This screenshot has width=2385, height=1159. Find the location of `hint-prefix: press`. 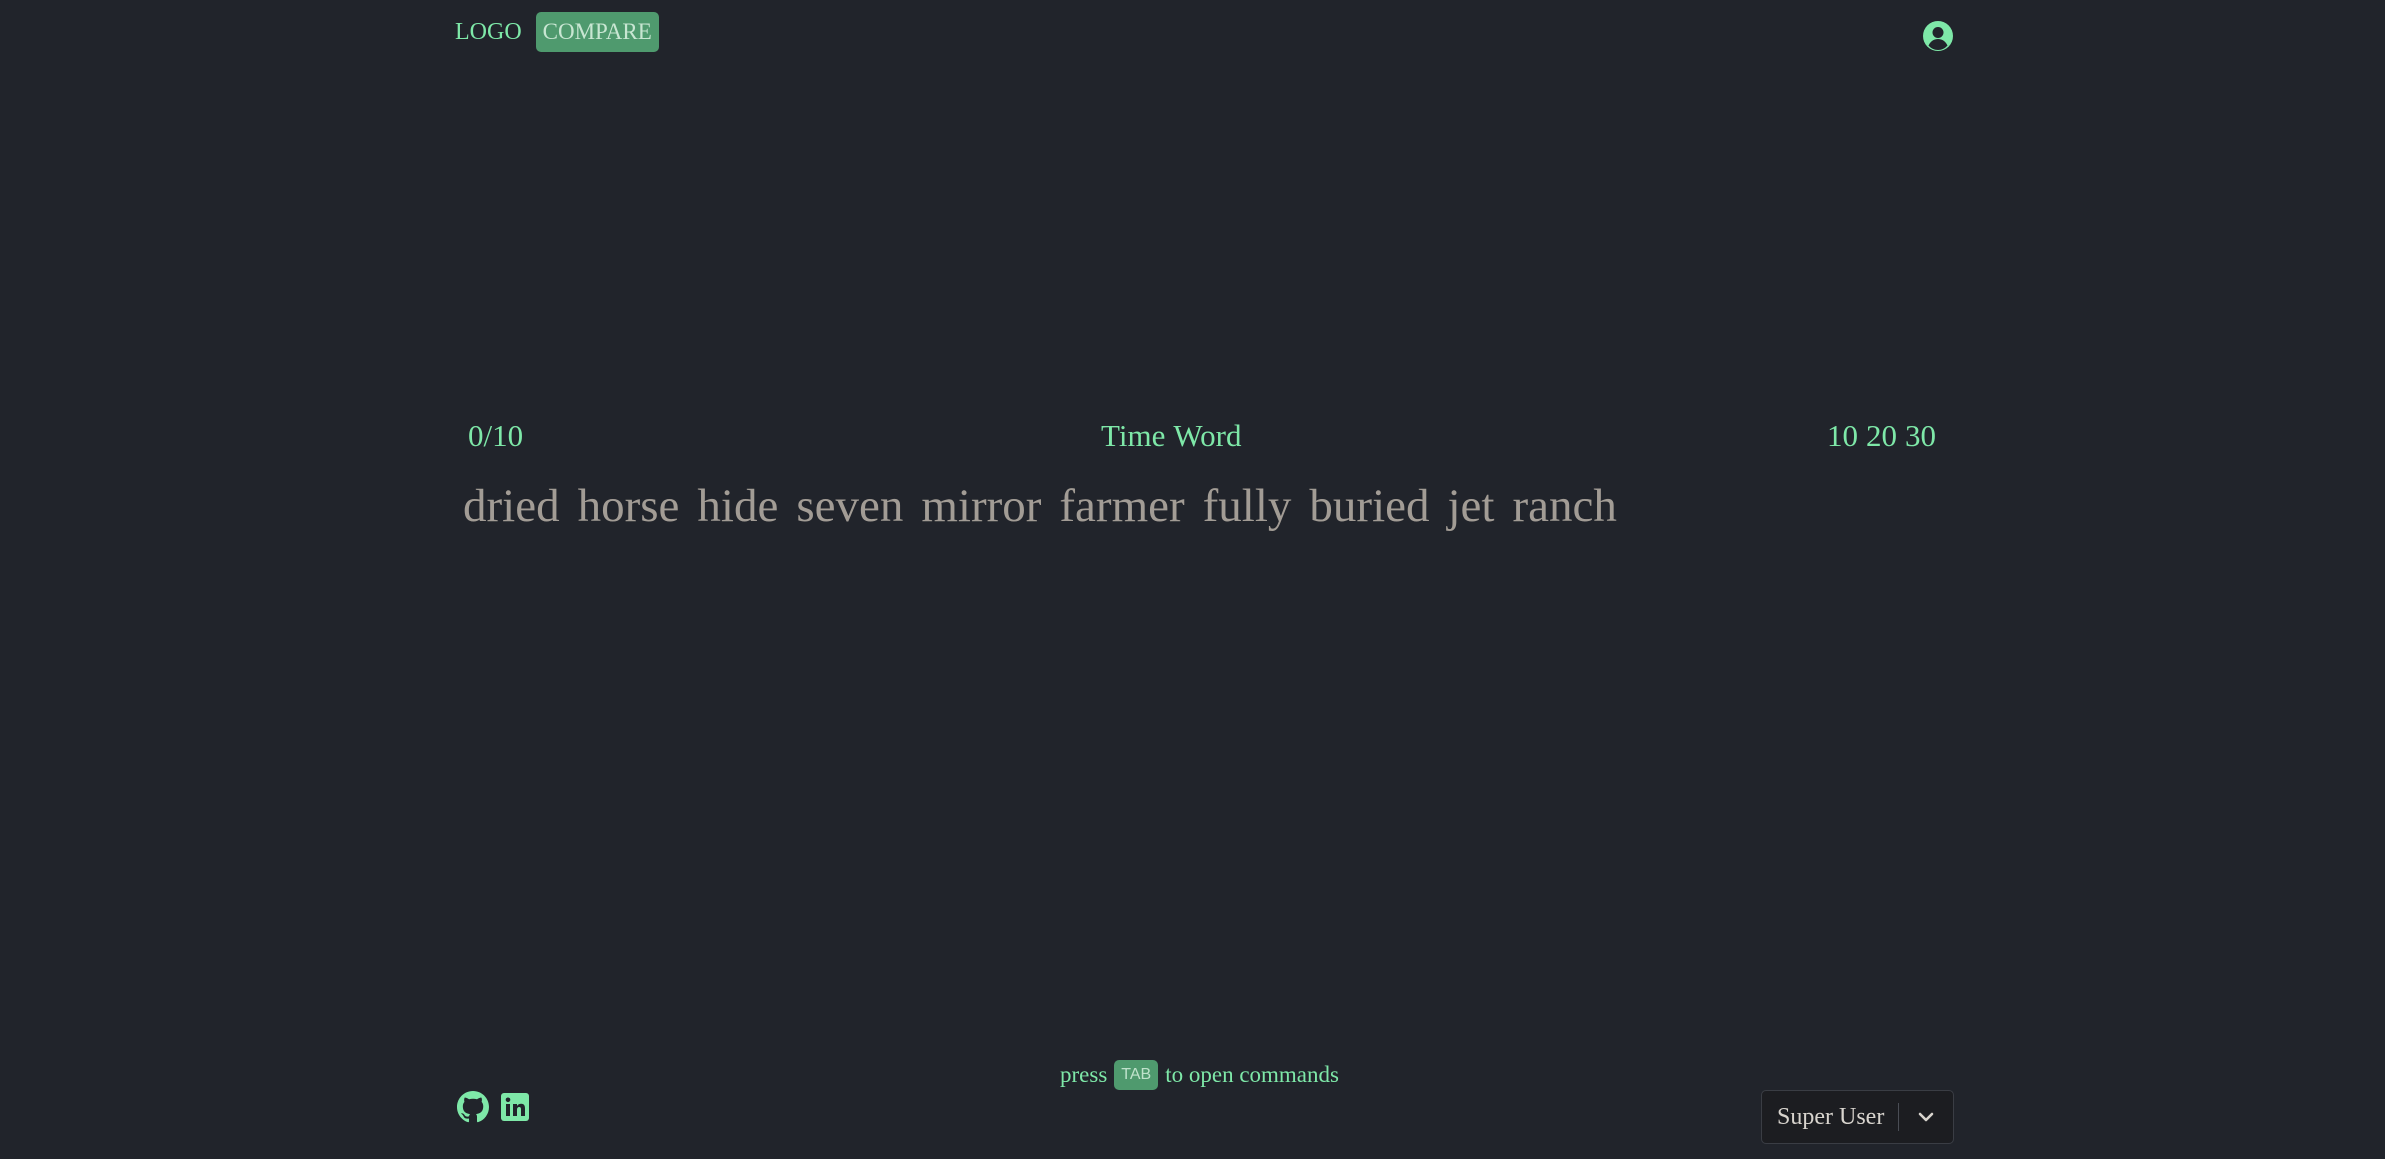

hint-prefix: press is located at coordinates (1084, 1074).